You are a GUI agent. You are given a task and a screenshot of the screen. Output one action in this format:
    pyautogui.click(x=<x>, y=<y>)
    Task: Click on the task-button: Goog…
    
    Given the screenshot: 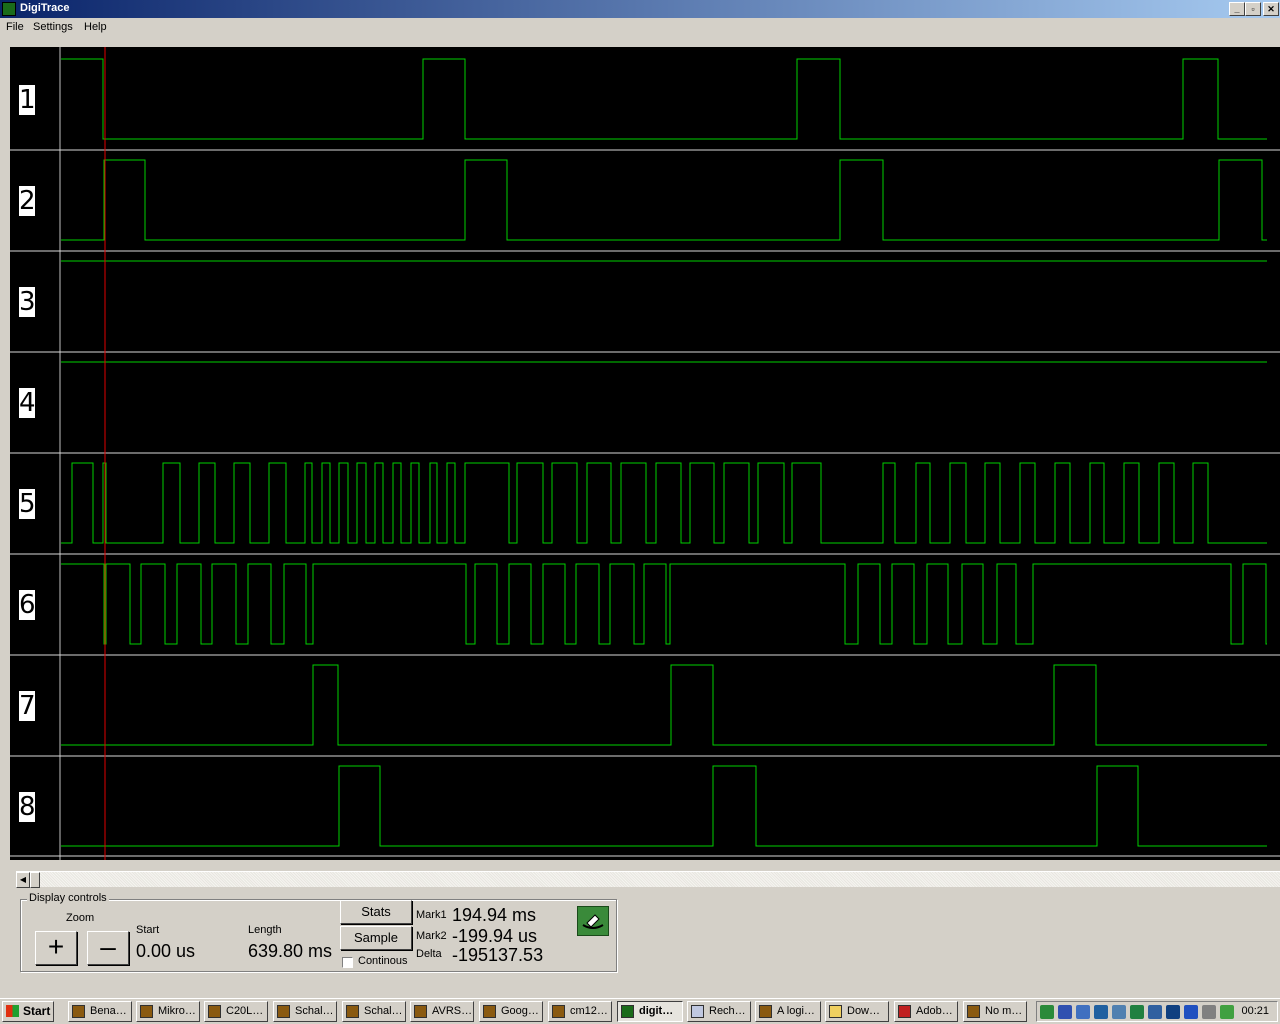 What is the action you would take?
    pyautogui.click(x=511, y=1011)
    